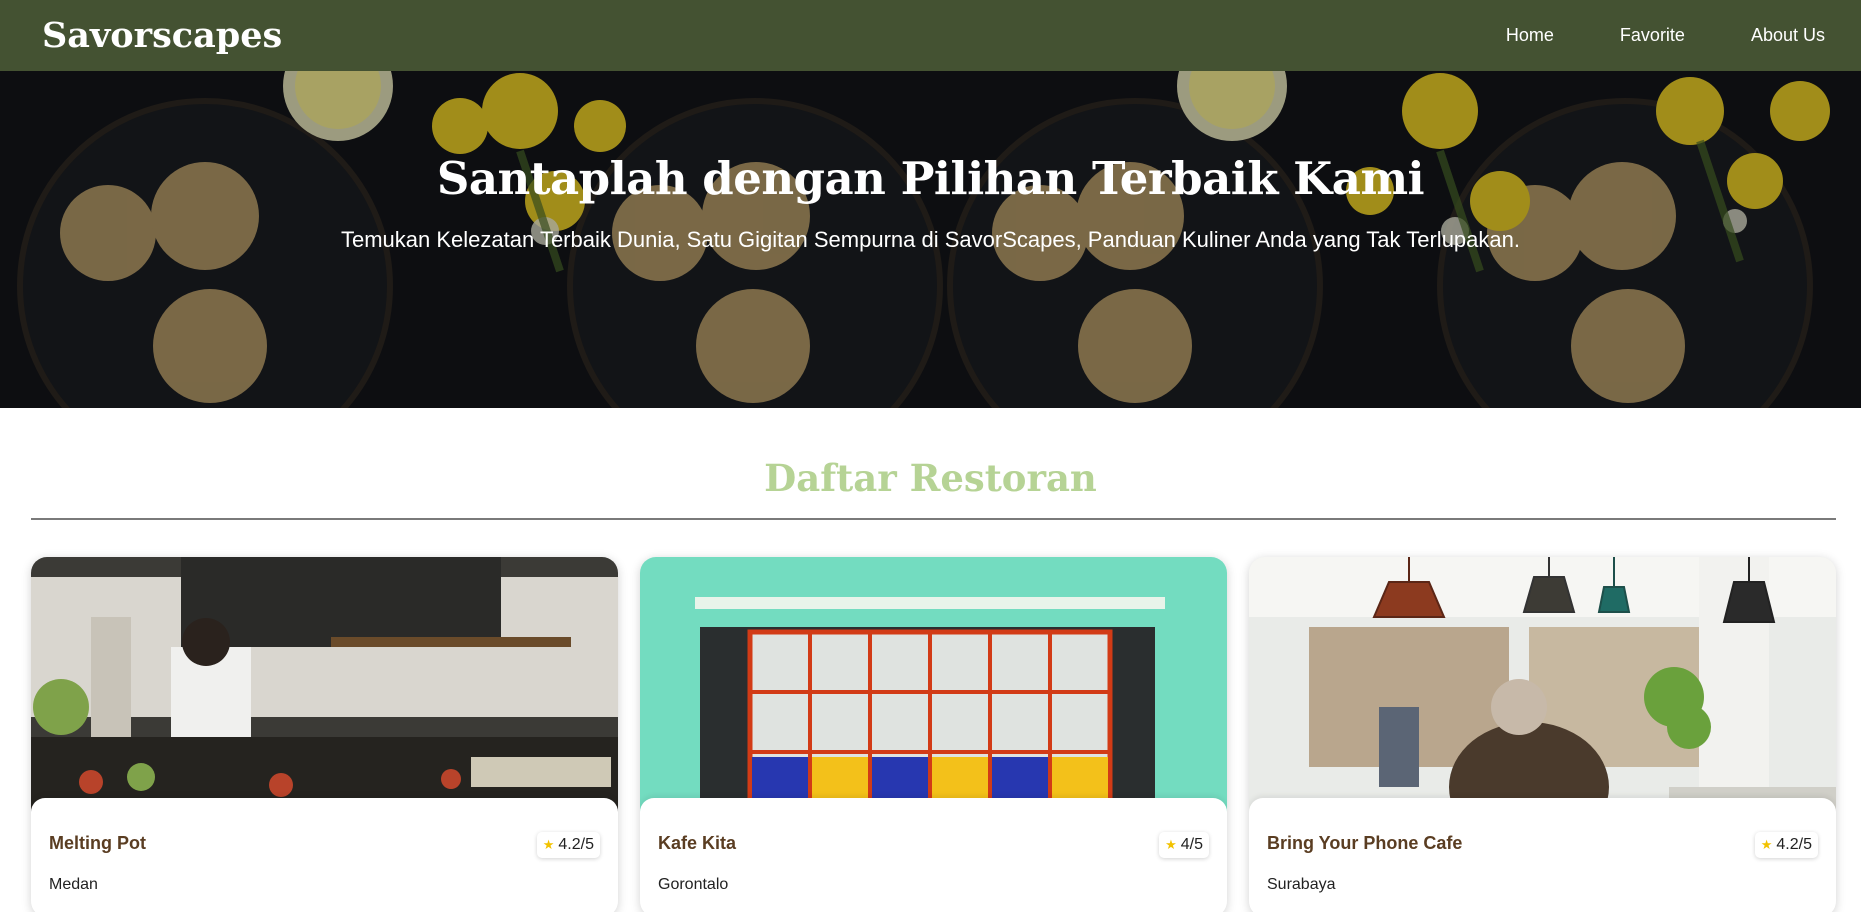  Describe the element at coordinates (1619, 35) in the screenshot. I see `nav-link-favorite: Favorite` at that location.